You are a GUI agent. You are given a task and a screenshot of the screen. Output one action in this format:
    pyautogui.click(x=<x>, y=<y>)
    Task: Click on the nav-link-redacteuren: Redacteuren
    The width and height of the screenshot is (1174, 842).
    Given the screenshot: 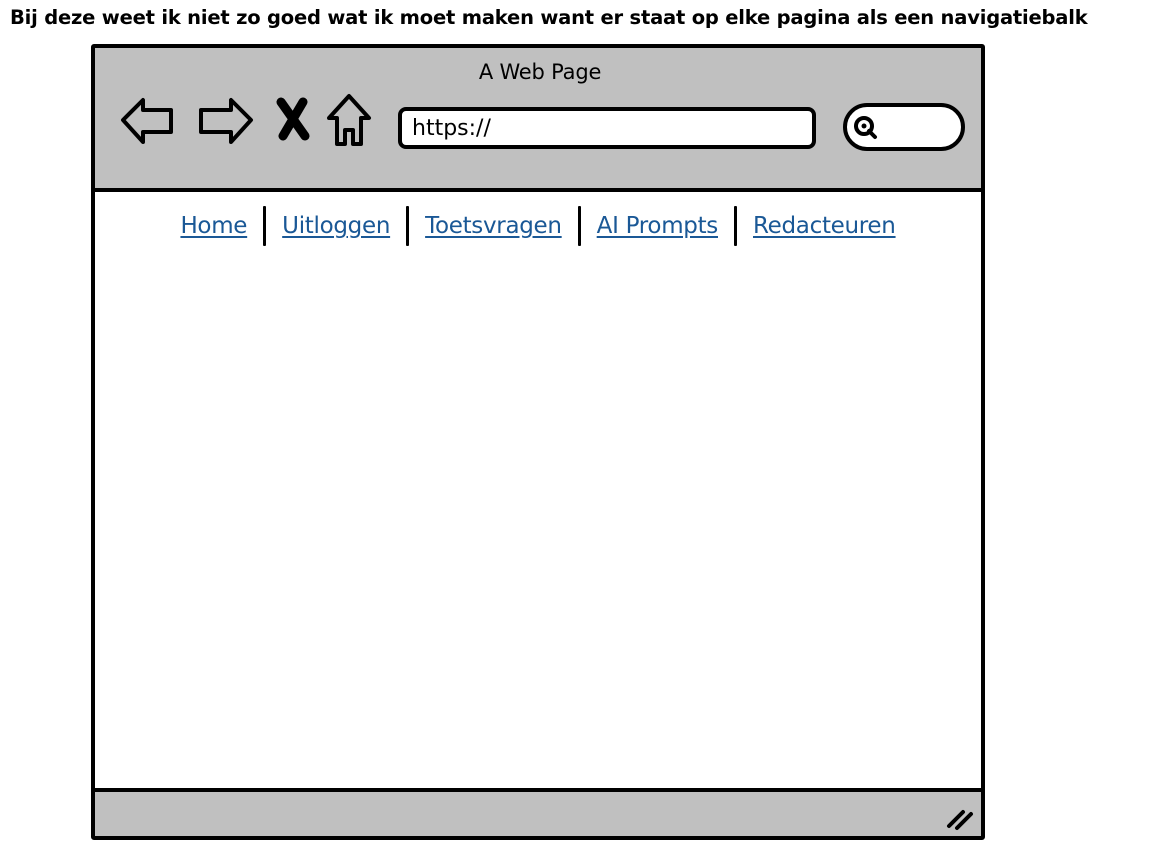 What is the action you would take?
    pyautogui.click(x=824, y=226)
    